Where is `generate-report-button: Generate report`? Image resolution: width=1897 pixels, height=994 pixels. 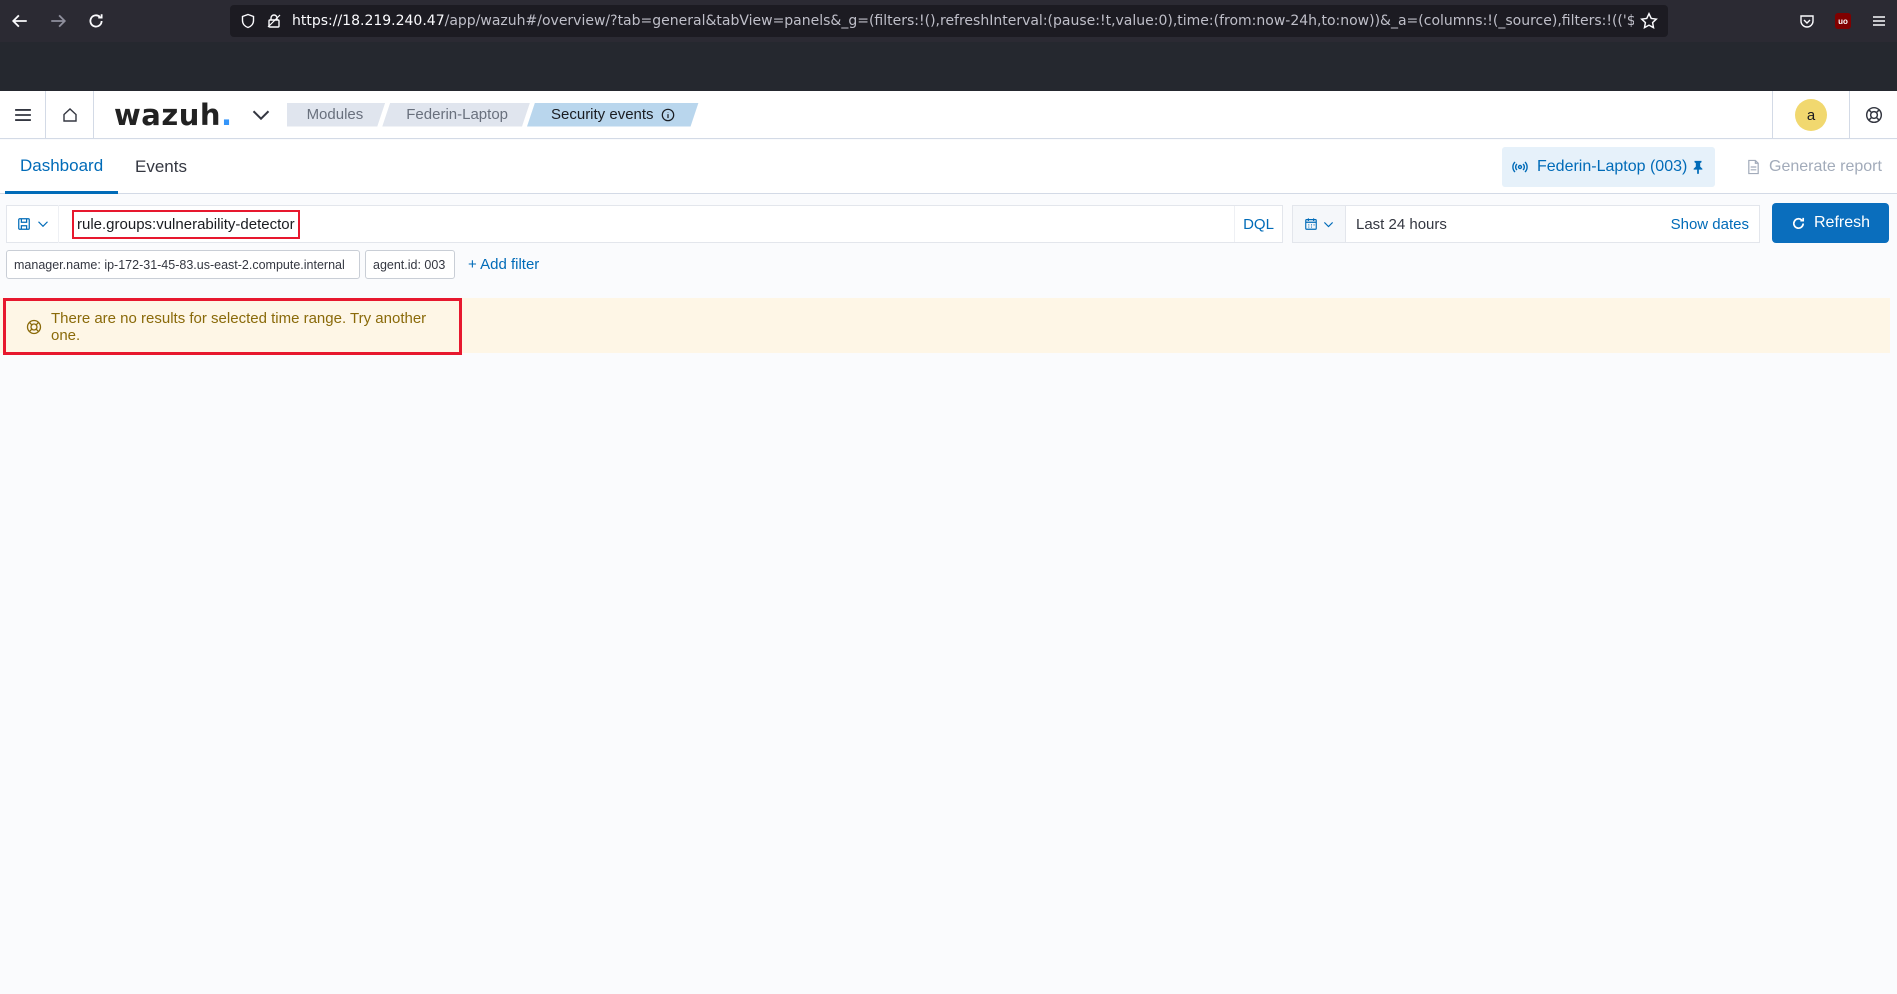 generate-report-button: Generate report is located at coordinates (1814, 167).